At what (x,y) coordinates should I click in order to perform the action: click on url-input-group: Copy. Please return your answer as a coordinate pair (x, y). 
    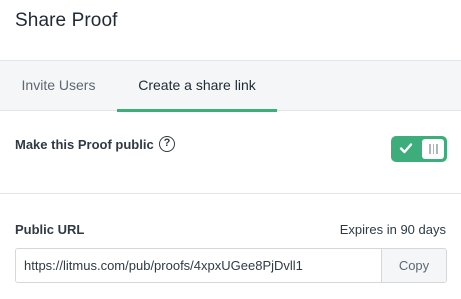
    Looking at the image, I should click on (231, 265).